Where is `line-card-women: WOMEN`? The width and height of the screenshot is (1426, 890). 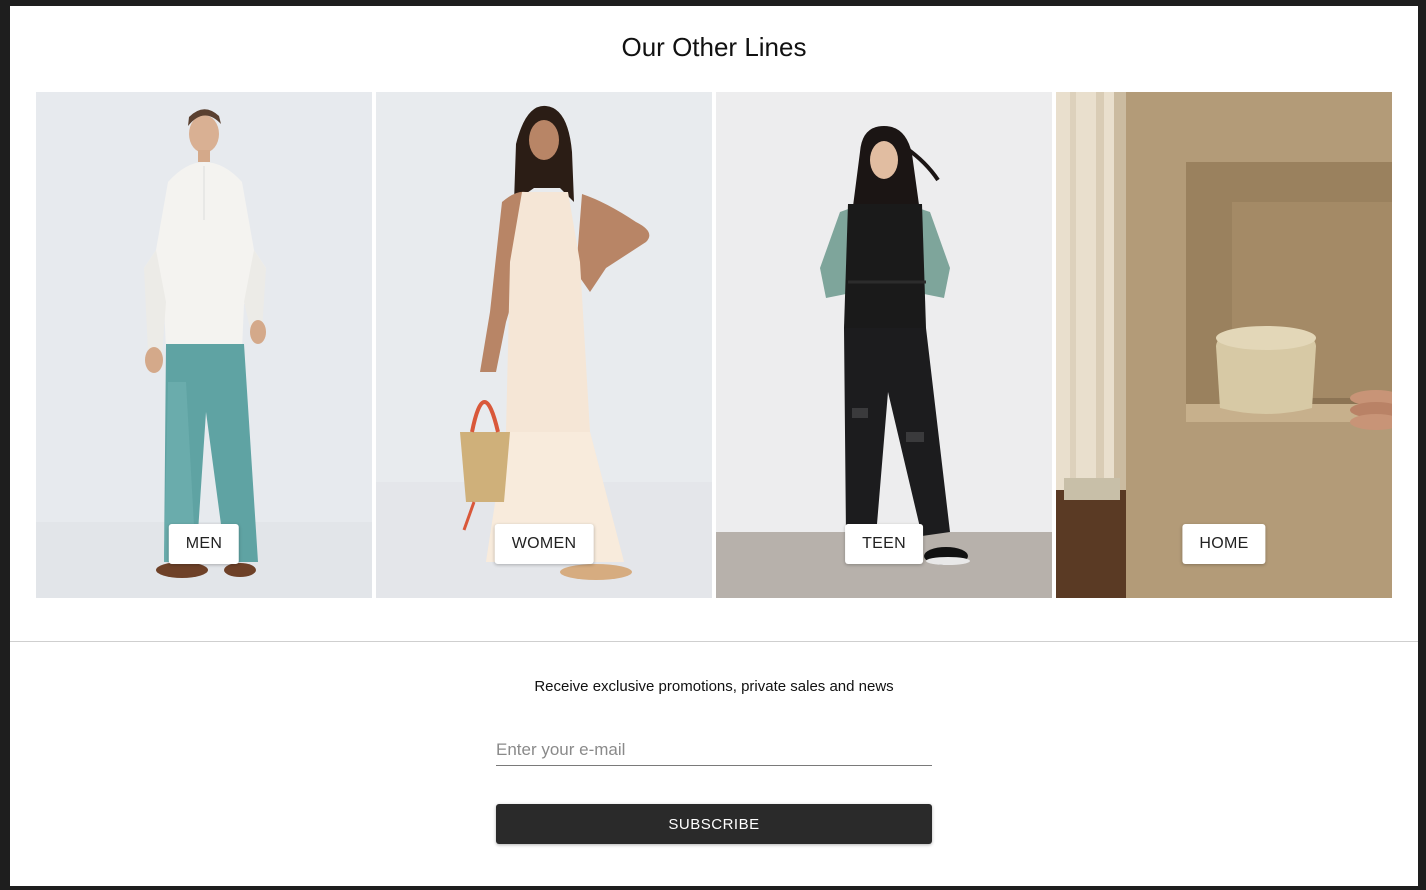 line-card-women: WOMEN is located at coordinates (544, 345).